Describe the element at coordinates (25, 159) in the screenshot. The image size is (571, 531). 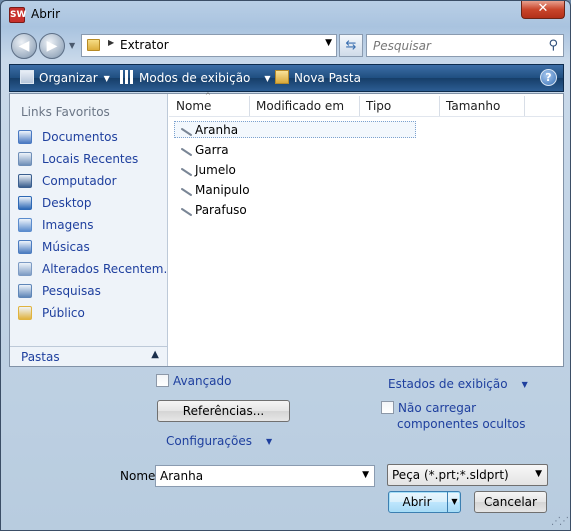
I see `recent-places-icon` at that location.